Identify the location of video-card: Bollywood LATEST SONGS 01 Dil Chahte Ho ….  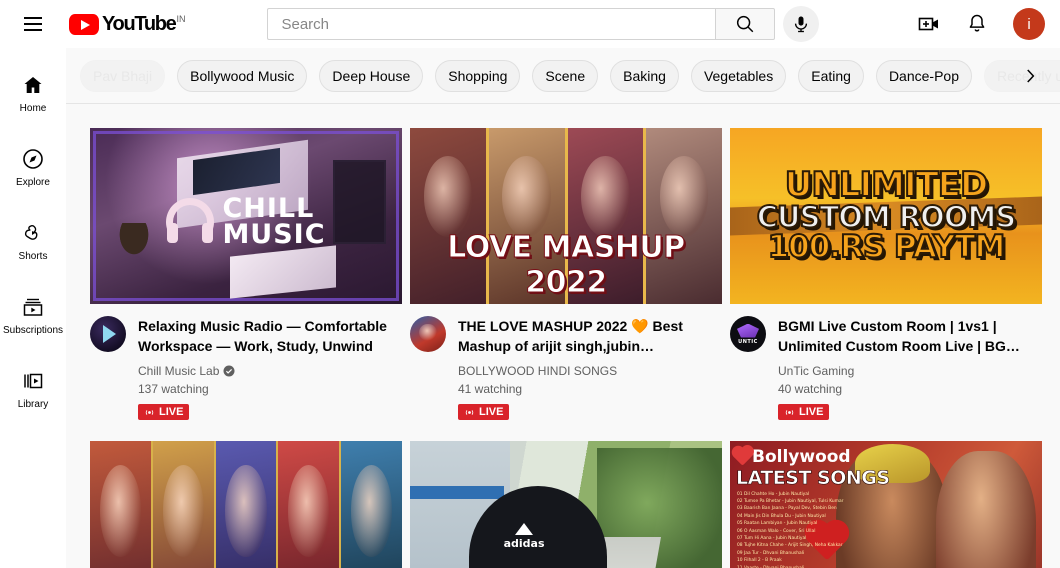
(886, 504).